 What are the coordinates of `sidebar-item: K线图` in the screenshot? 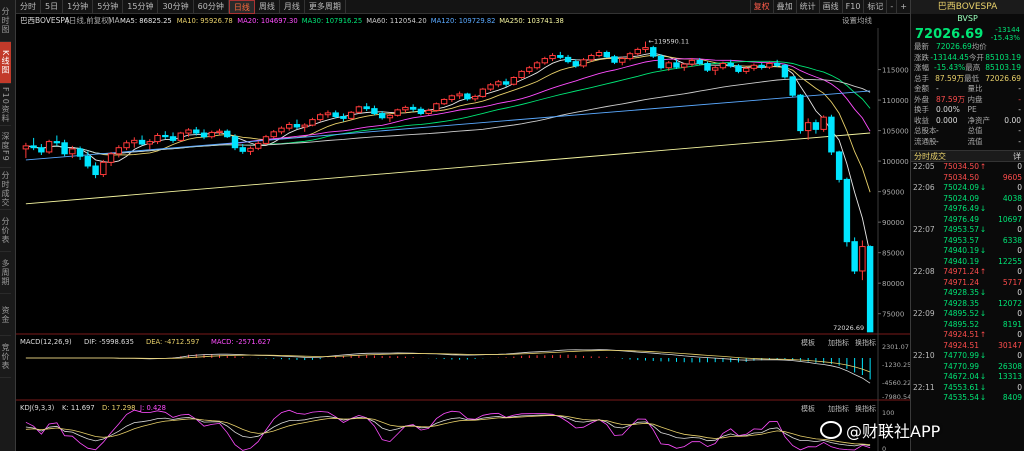 It's located at (5, 63).